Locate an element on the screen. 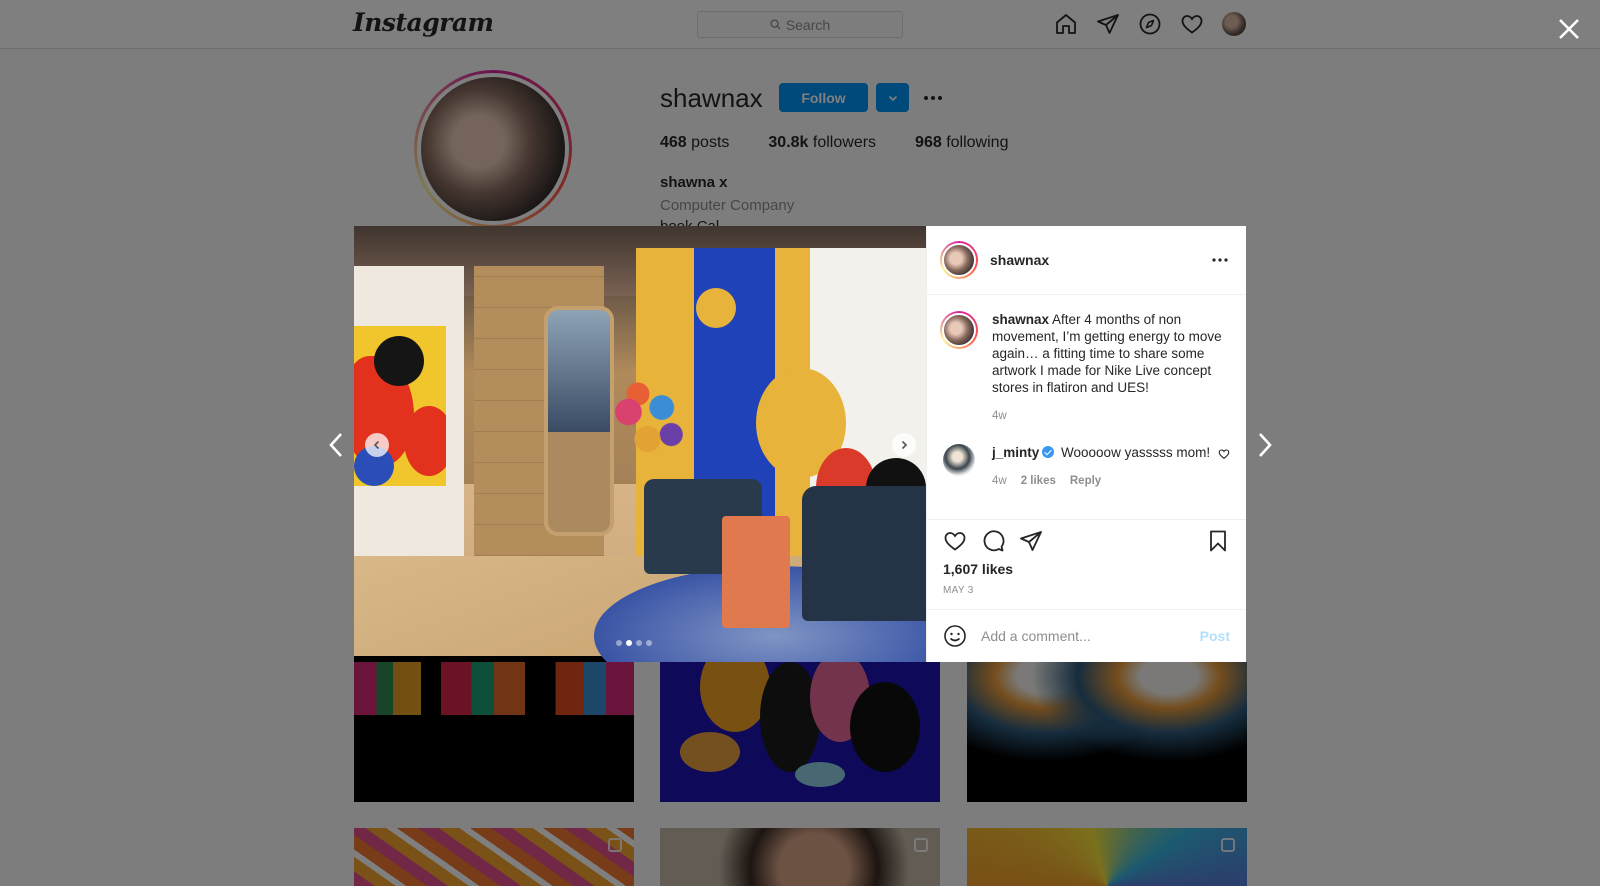  comment-likes: 2 likes is located at coordinates (1038, 481).